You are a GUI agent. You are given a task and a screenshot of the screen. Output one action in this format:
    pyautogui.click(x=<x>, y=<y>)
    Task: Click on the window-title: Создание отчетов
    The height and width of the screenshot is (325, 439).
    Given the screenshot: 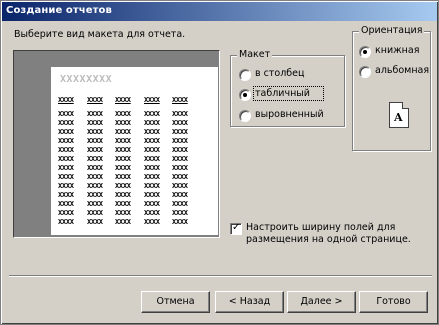 What is the action you would take?
    pyautogui.click(x=59, y=10)
    